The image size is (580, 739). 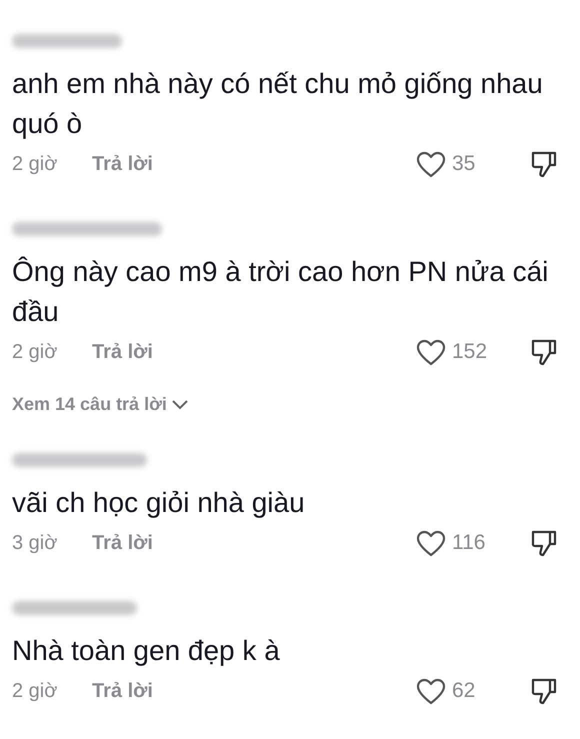 What do you see at coordinates (278, 104) in the screenshot?
I see `comment-text: anh em nhà này có nết chu mỏ giống nhau quó ò` at bounding box center [278, 104].